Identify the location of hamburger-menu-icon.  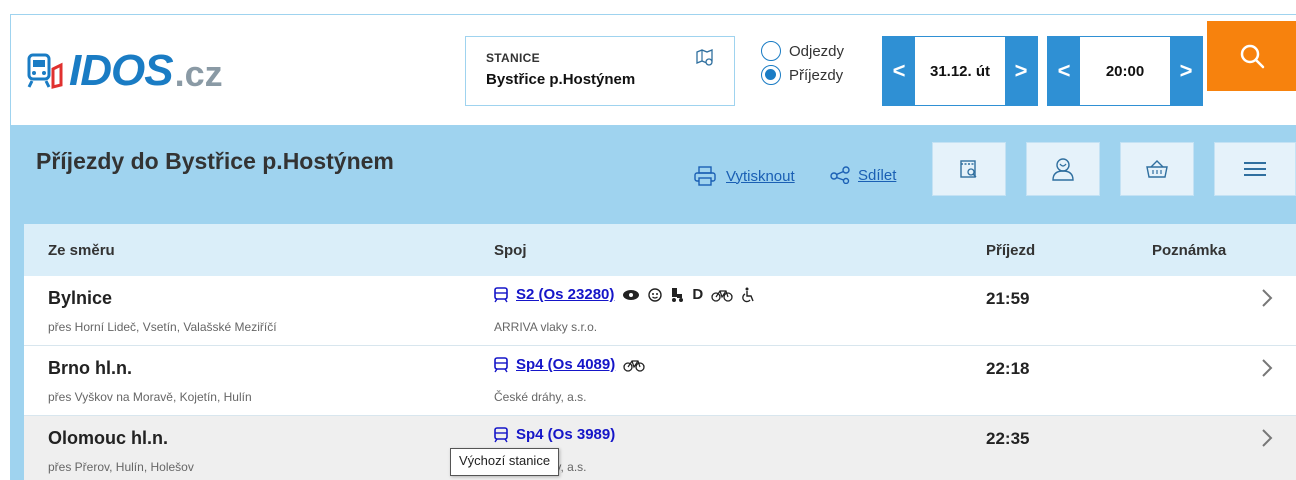
(1255, 169).